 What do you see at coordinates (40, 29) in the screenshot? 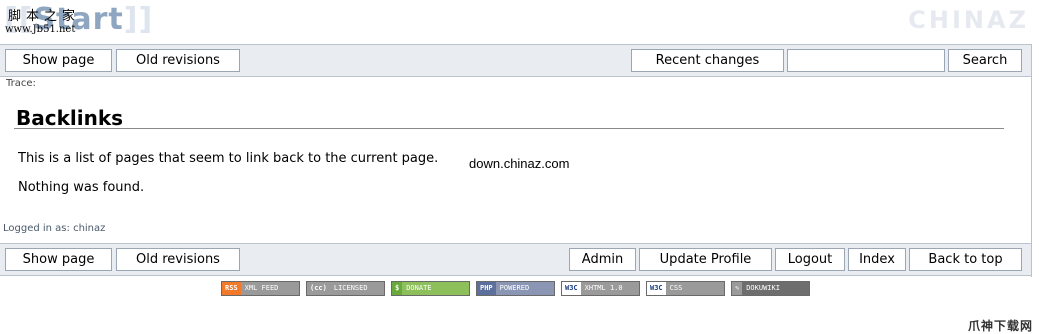
I see `site-url: www.Jb51.net` at bounding box center [40, 29].